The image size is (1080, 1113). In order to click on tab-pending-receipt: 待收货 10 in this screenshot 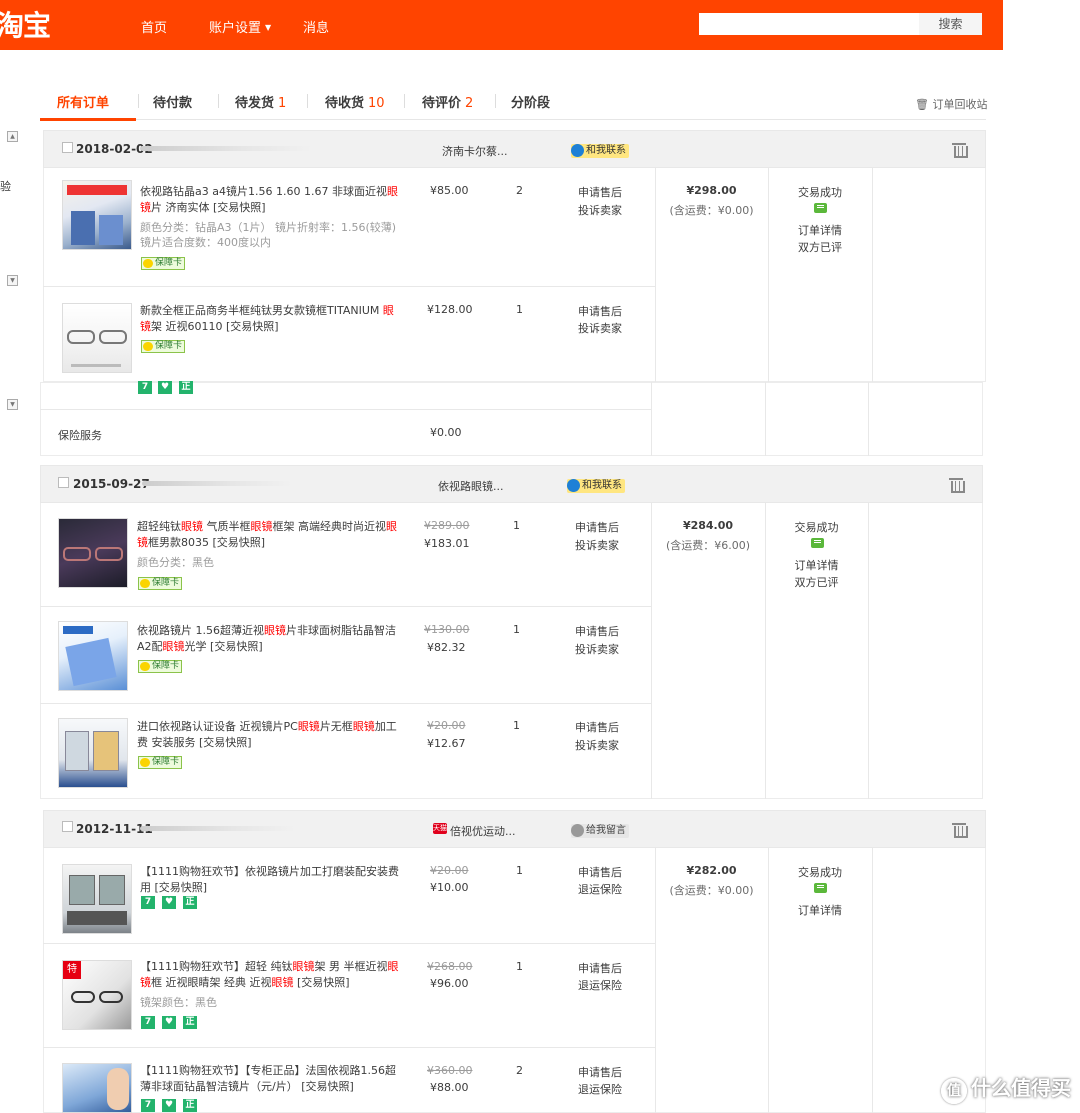, I will do `click(355, 101)`.